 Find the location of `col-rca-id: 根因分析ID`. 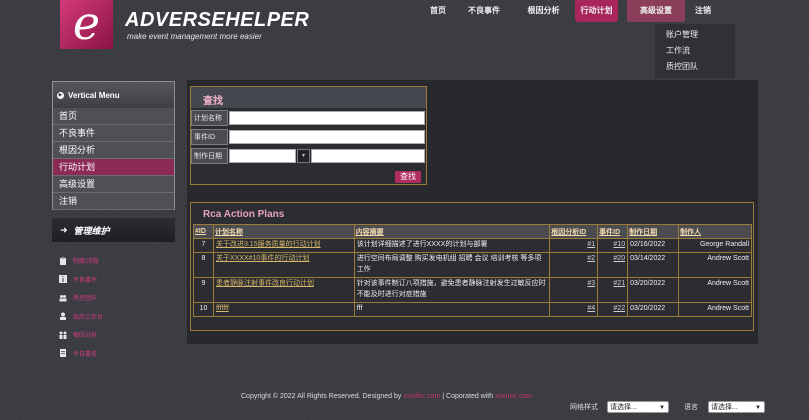

col-rca-id: 根因分析ID is located at coordinates (574, 231).